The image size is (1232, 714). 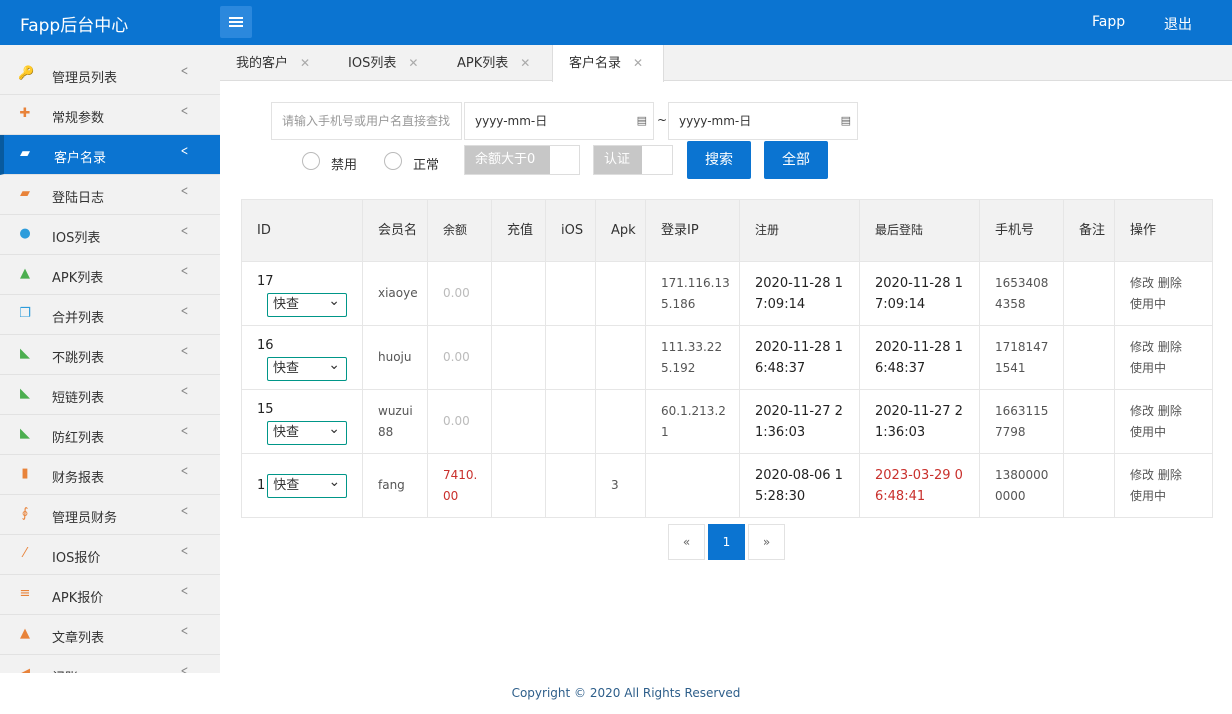 What do you see at coordinates (85, 518) in the screenshot?
I see `sidebar-item-label: 管理员财务` at bounding box center [85, 518].